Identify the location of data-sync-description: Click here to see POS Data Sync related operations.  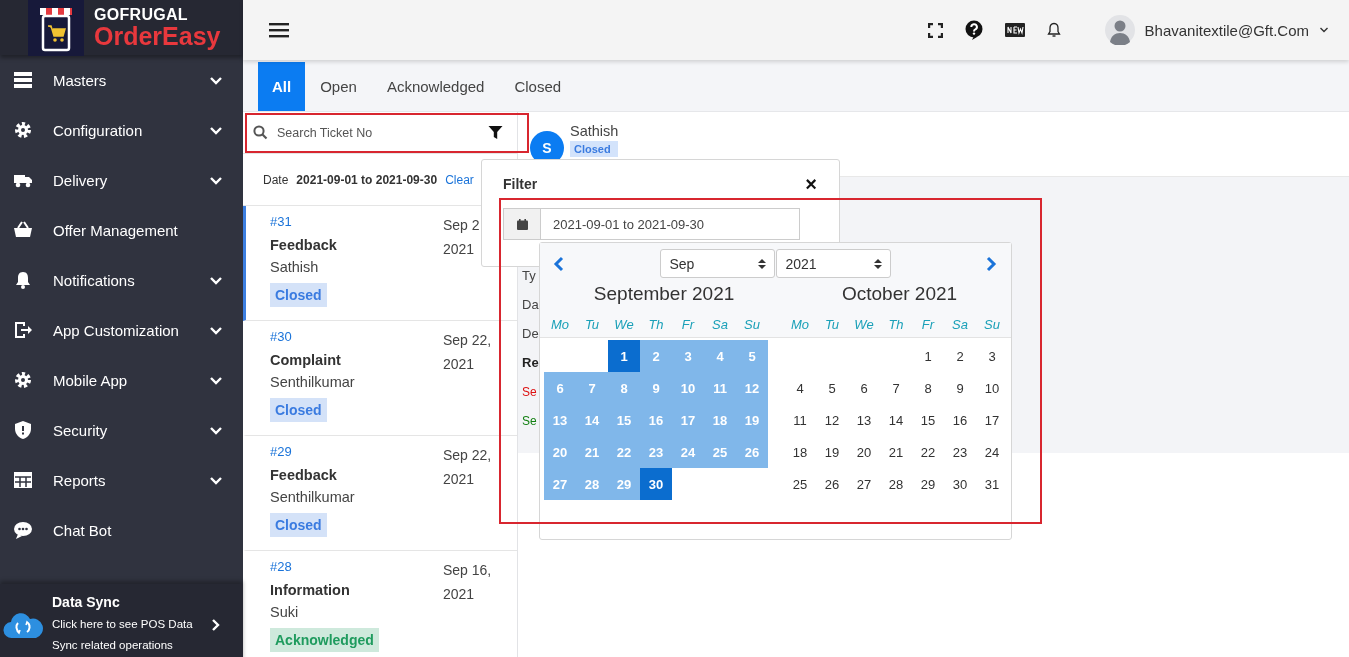
(123, 635).